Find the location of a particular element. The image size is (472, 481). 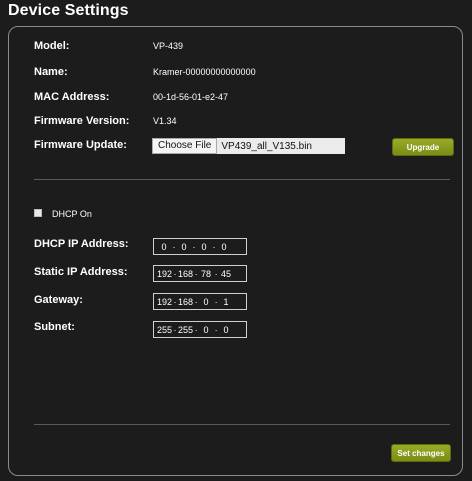

subnet-field: 255 · 255 · 0 · 0 is located at coordinates (200, 329).